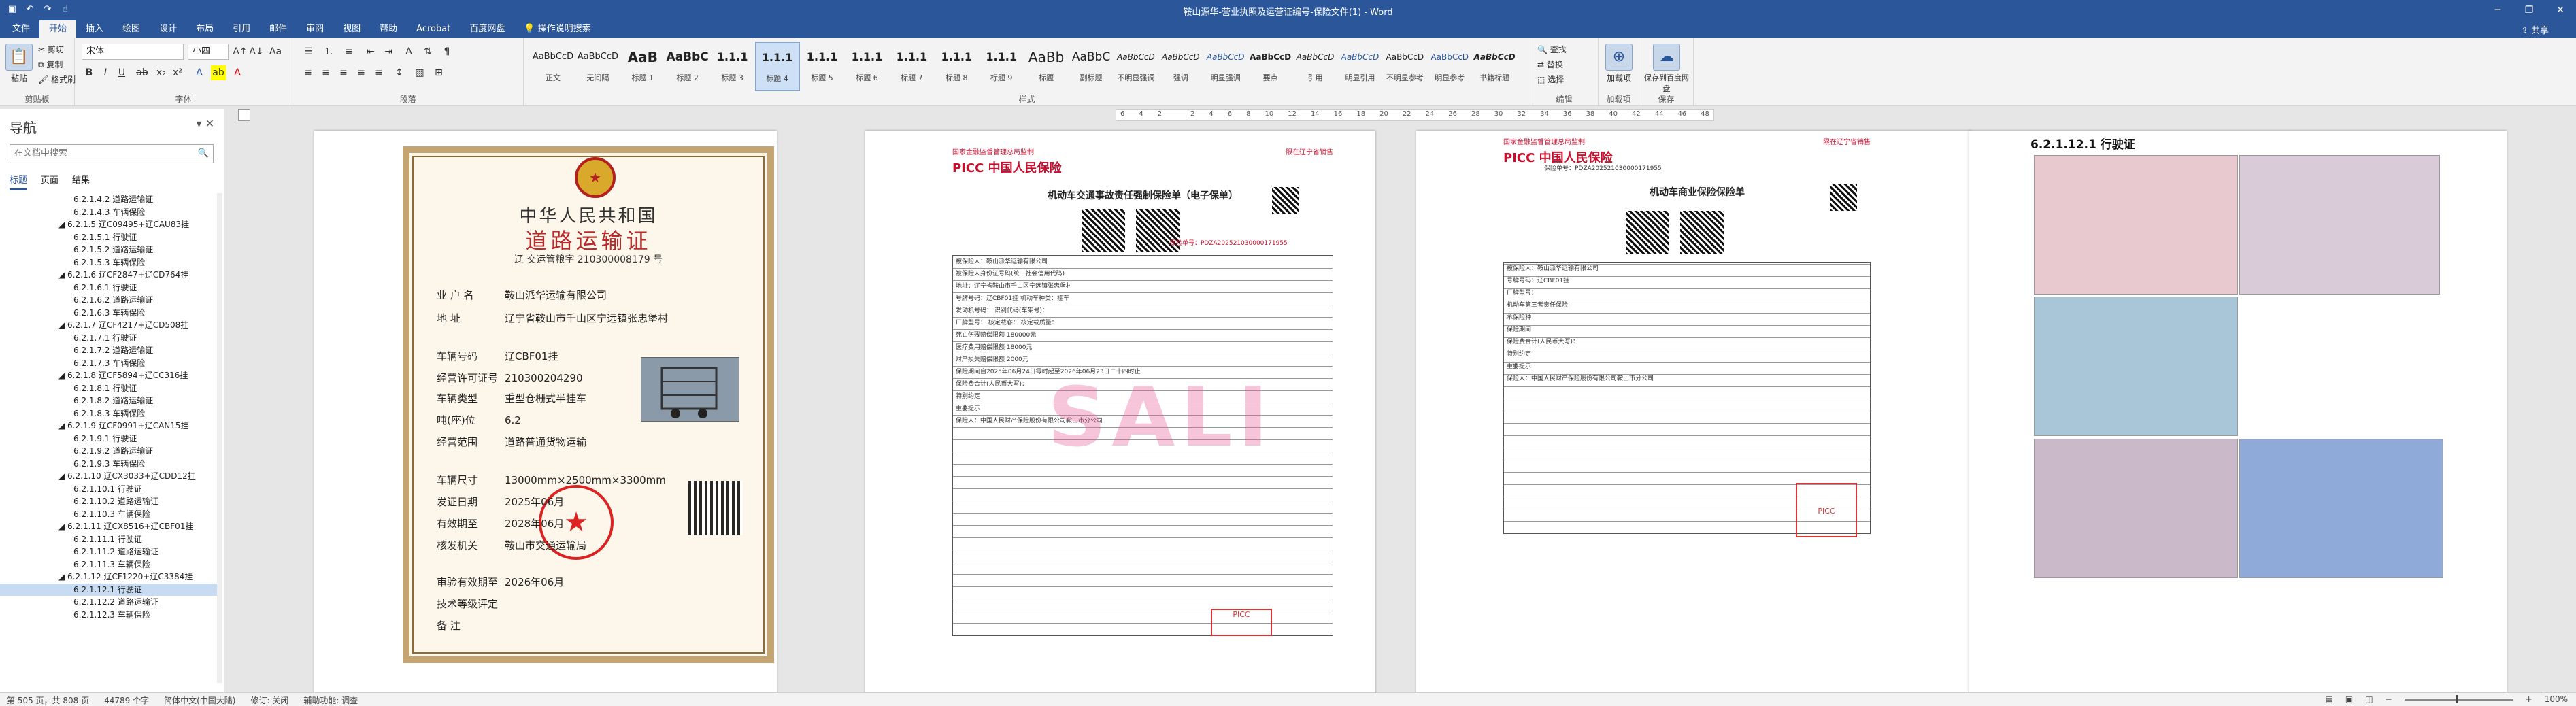 The height and width of the screenshot is (706, 2576). I want to click on shrink-font-icon: A↓, so click(256, 51).